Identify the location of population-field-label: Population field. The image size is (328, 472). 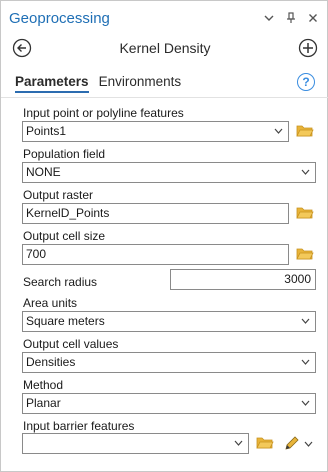
(64, 154).